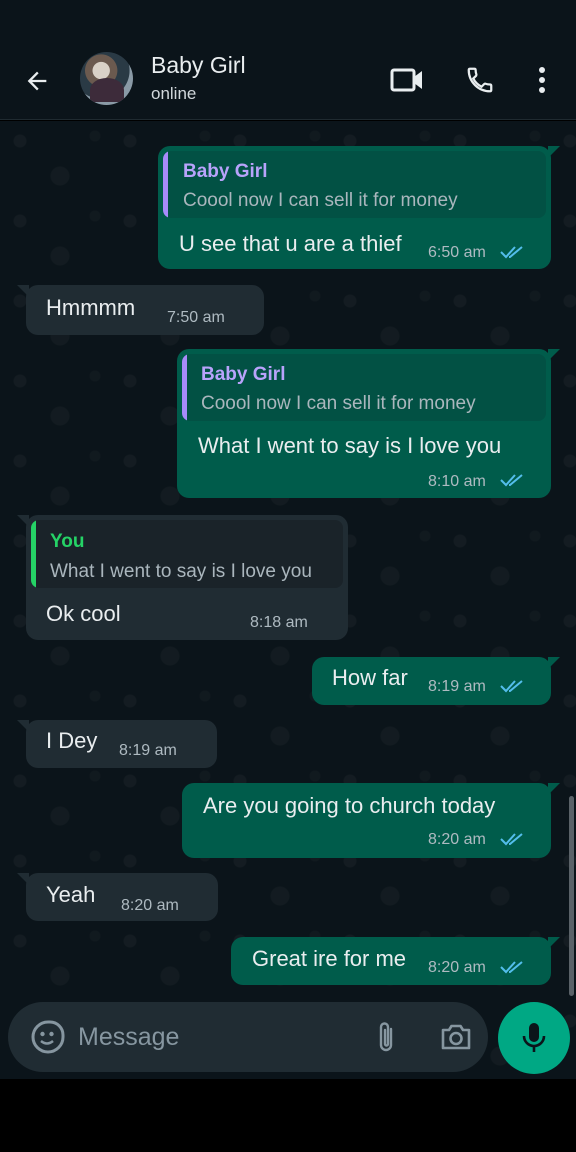 The width and height of the screenshot is (576, 1152). What do you see at coordinates (72, 740) in the screenshot?
I see `message-text: I Dey` at bounding box center [72, 740].